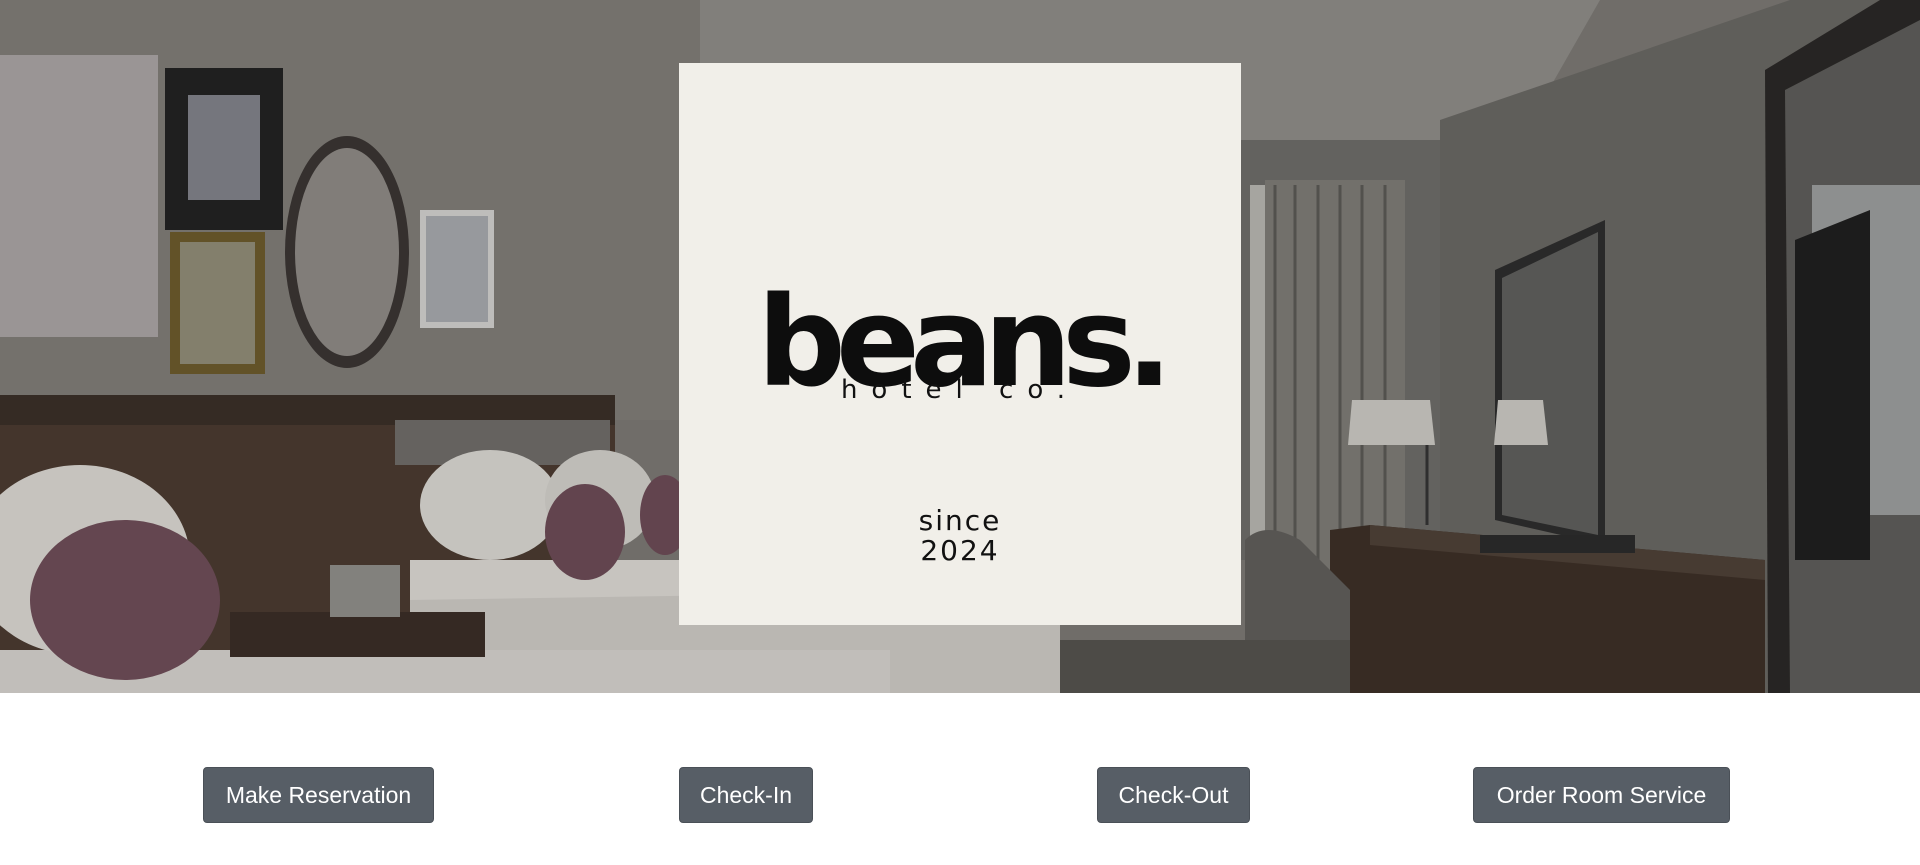 This screenshot has width=1920, height=865. Describe the element at coordinates (960, 520) in the screenshot. I see `since-label: since` at that location.